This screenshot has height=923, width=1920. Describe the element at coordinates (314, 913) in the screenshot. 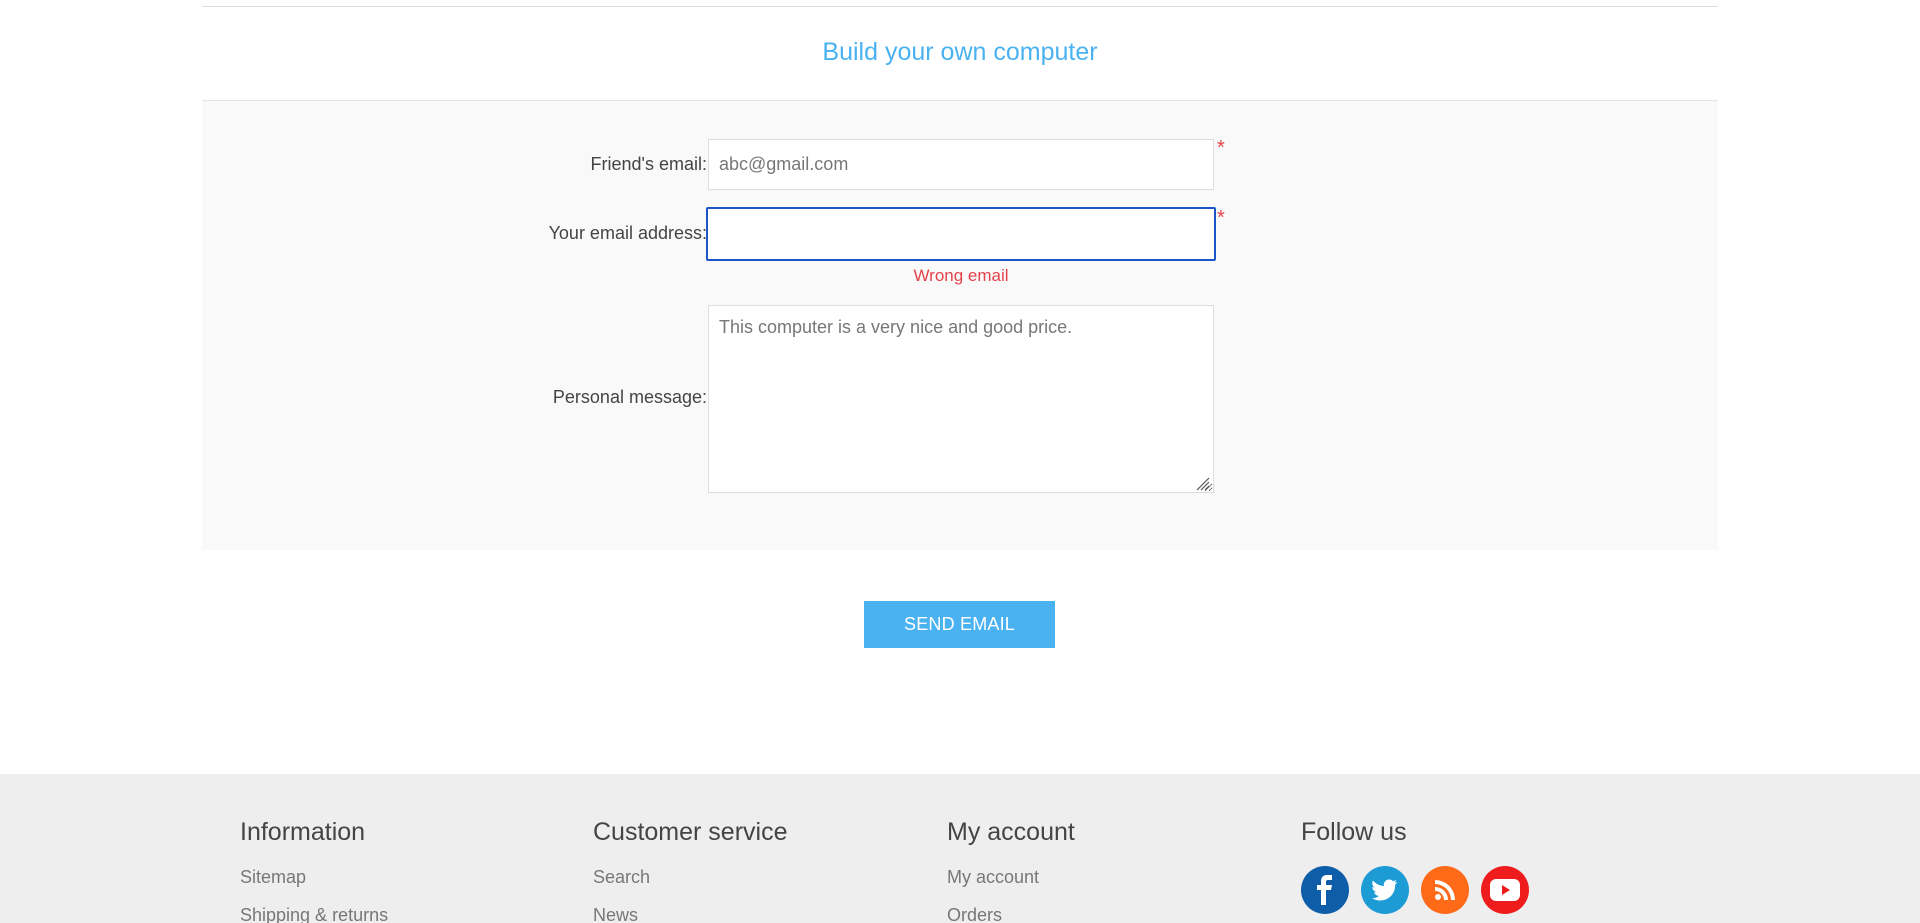

I see `footer-link-shipping-returns: Shipping & returns` at that location.